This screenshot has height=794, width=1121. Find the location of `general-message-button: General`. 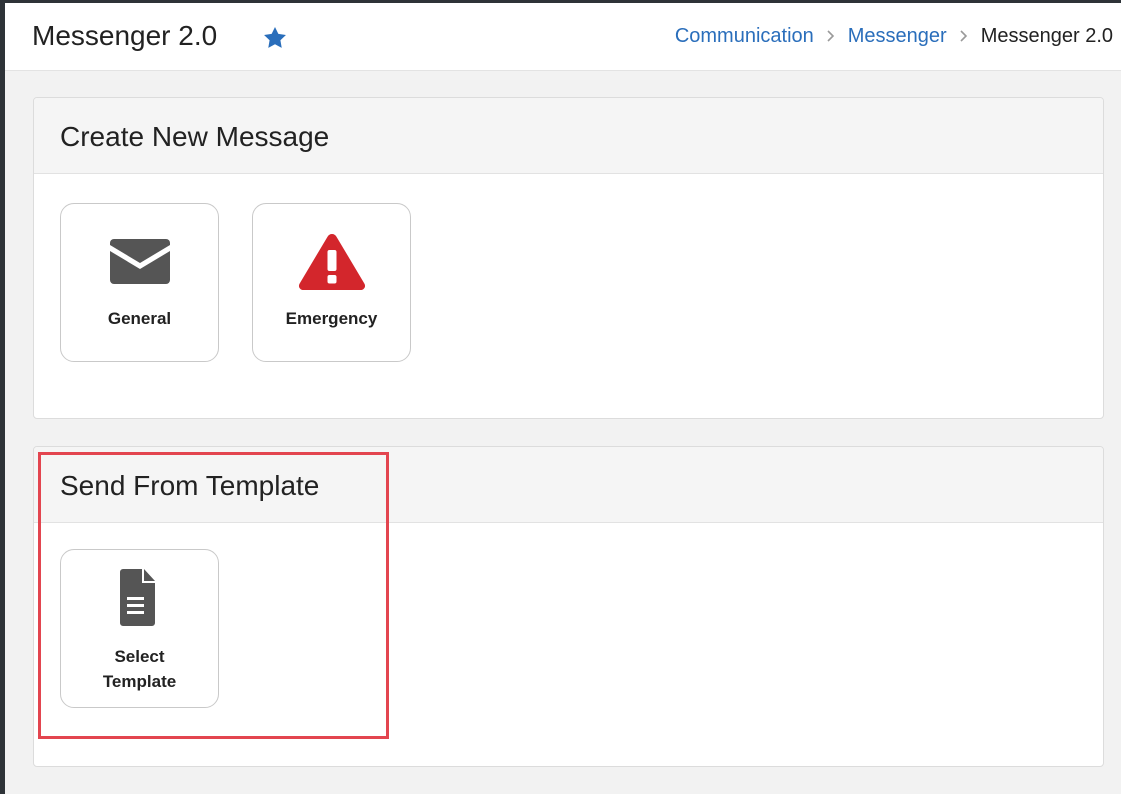

general-message-button: General is located at coordinates (139, 282).